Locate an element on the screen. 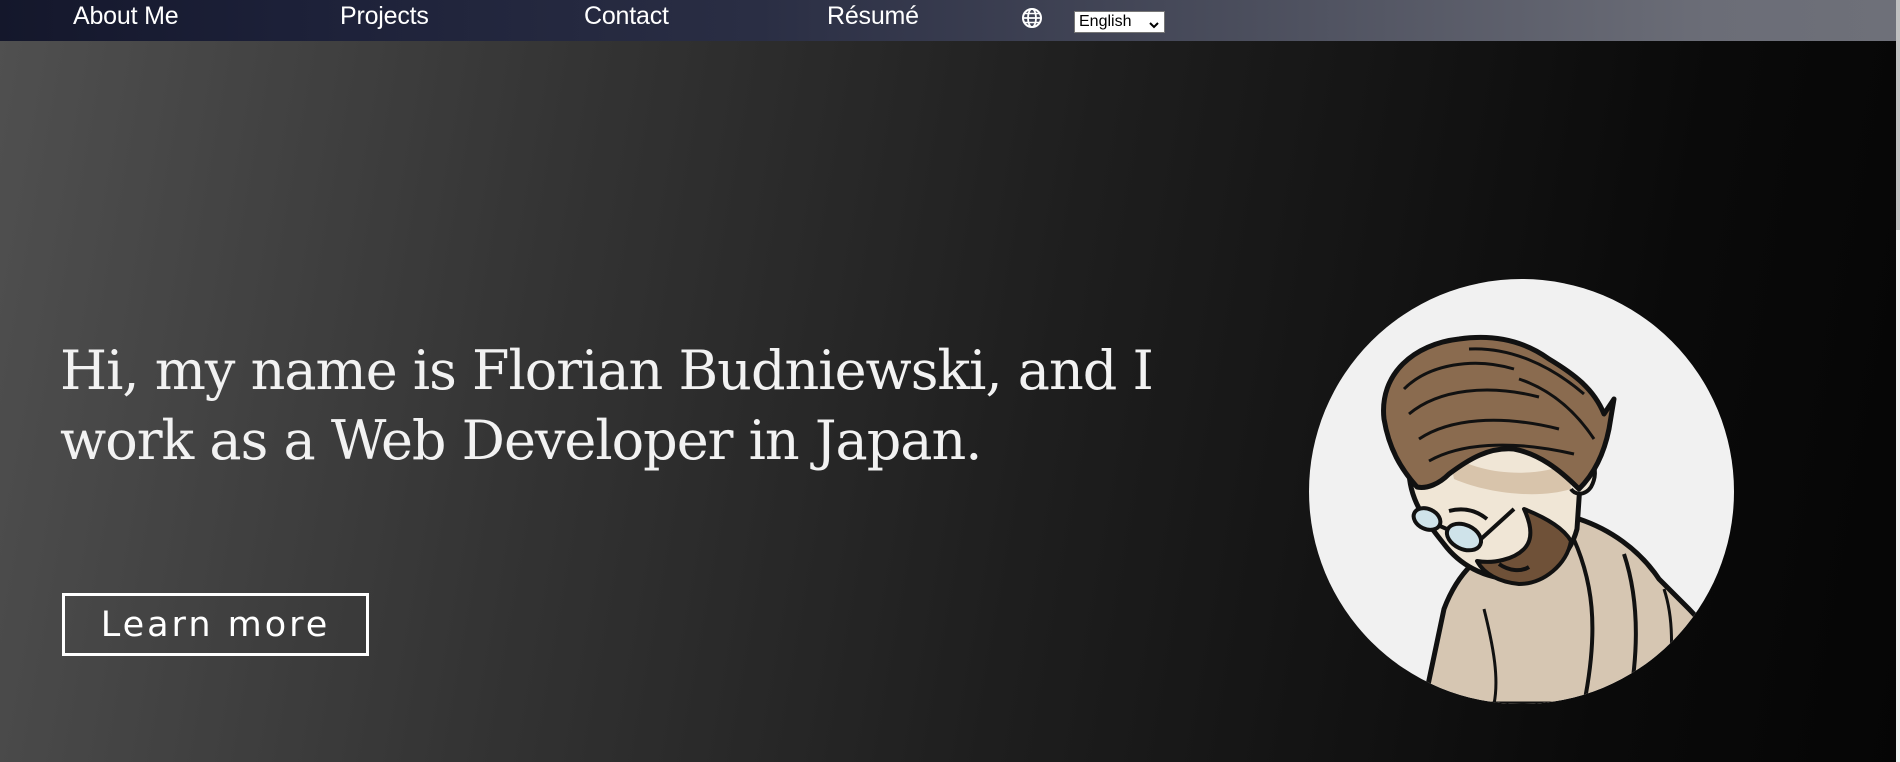 The width and height of the screenshot is (1900, 762). nav-link-about-me: About Me is located at coordinates (126, 16).